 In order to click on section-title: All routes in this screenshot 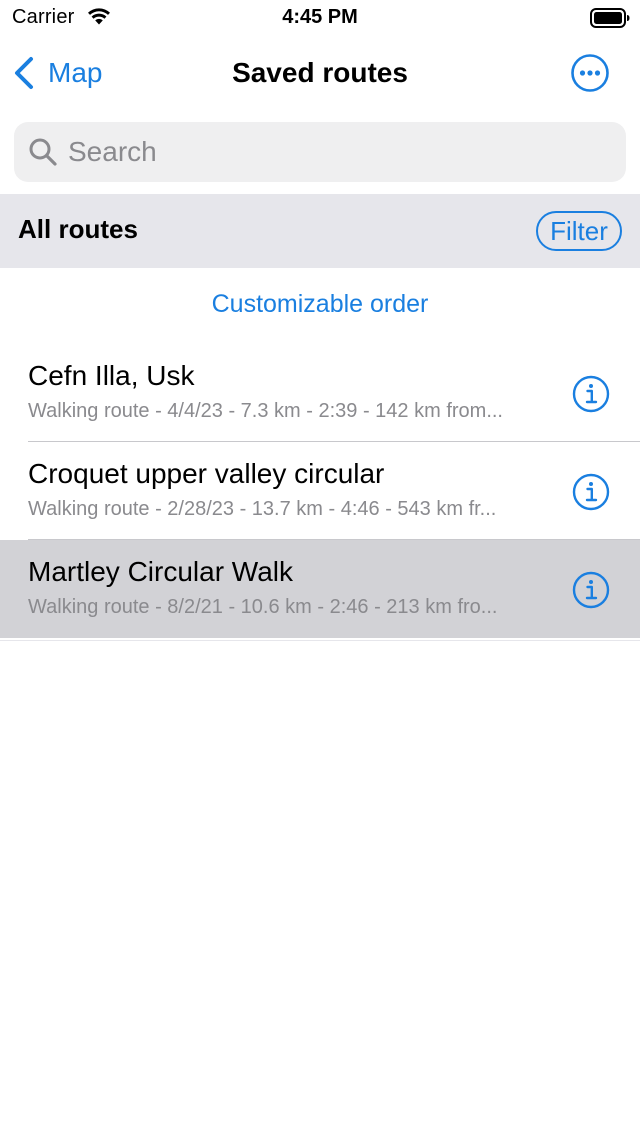, I will do `click(78, 229)`.